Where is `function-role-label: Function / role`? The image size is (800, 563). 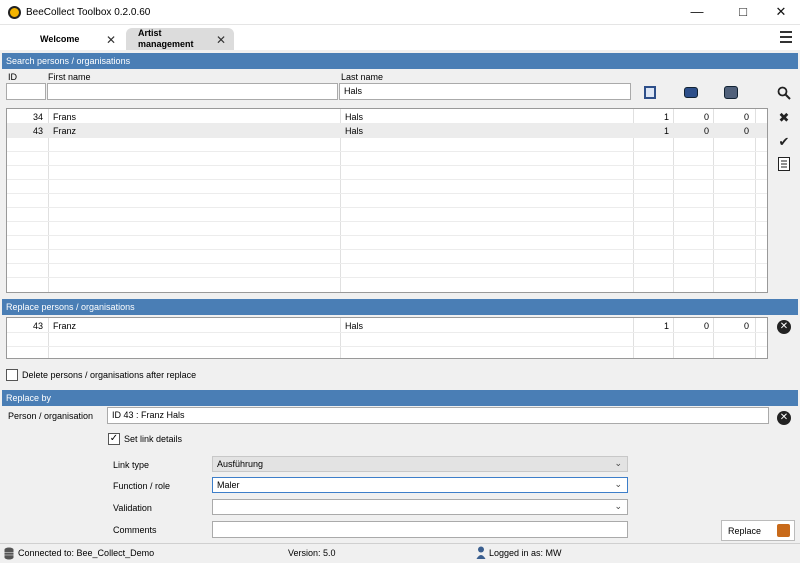
function-role-label: Function / role is located at coordinates (142, 486).